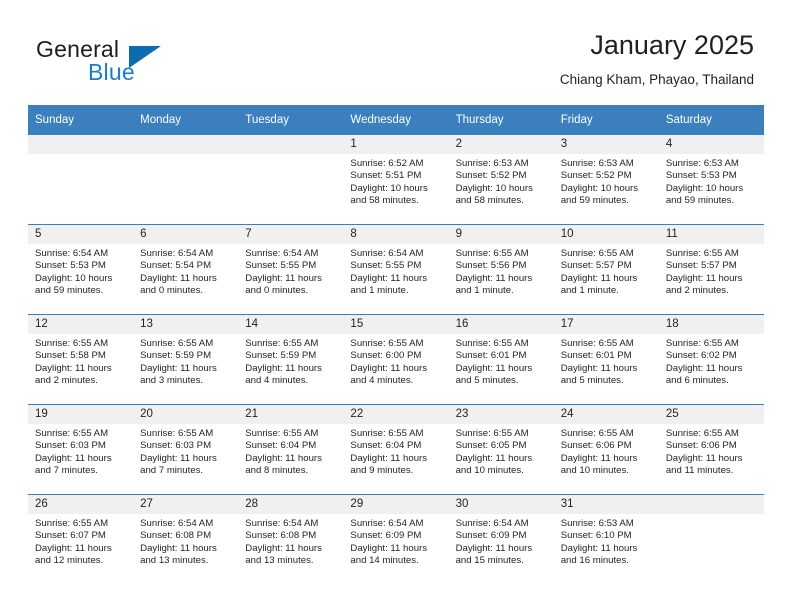 The height and width of the screenshot is (612, 792). Describe the element at coordinates (596, 536) in the screenshot. I see `sunset-time: Sunset: 6:10 PM` at that location.